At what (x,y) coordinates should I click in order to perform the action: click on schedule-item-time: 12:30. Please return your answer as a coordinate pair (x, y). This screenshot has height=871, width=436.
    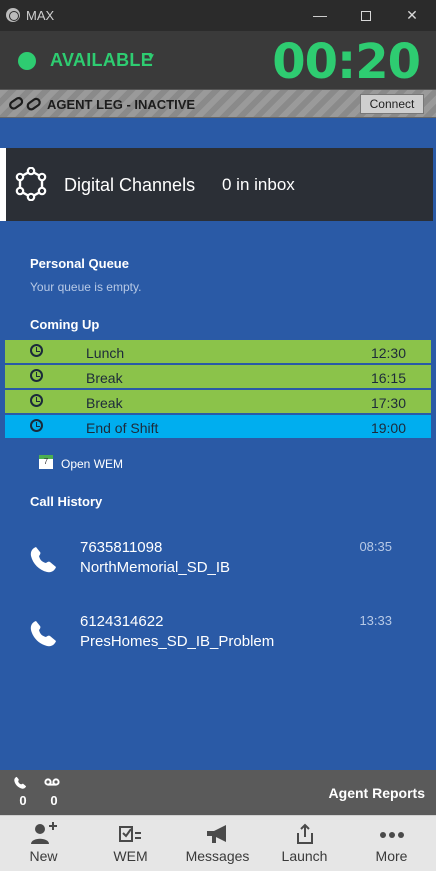
    Looking at the image, I should click on (388, 353).